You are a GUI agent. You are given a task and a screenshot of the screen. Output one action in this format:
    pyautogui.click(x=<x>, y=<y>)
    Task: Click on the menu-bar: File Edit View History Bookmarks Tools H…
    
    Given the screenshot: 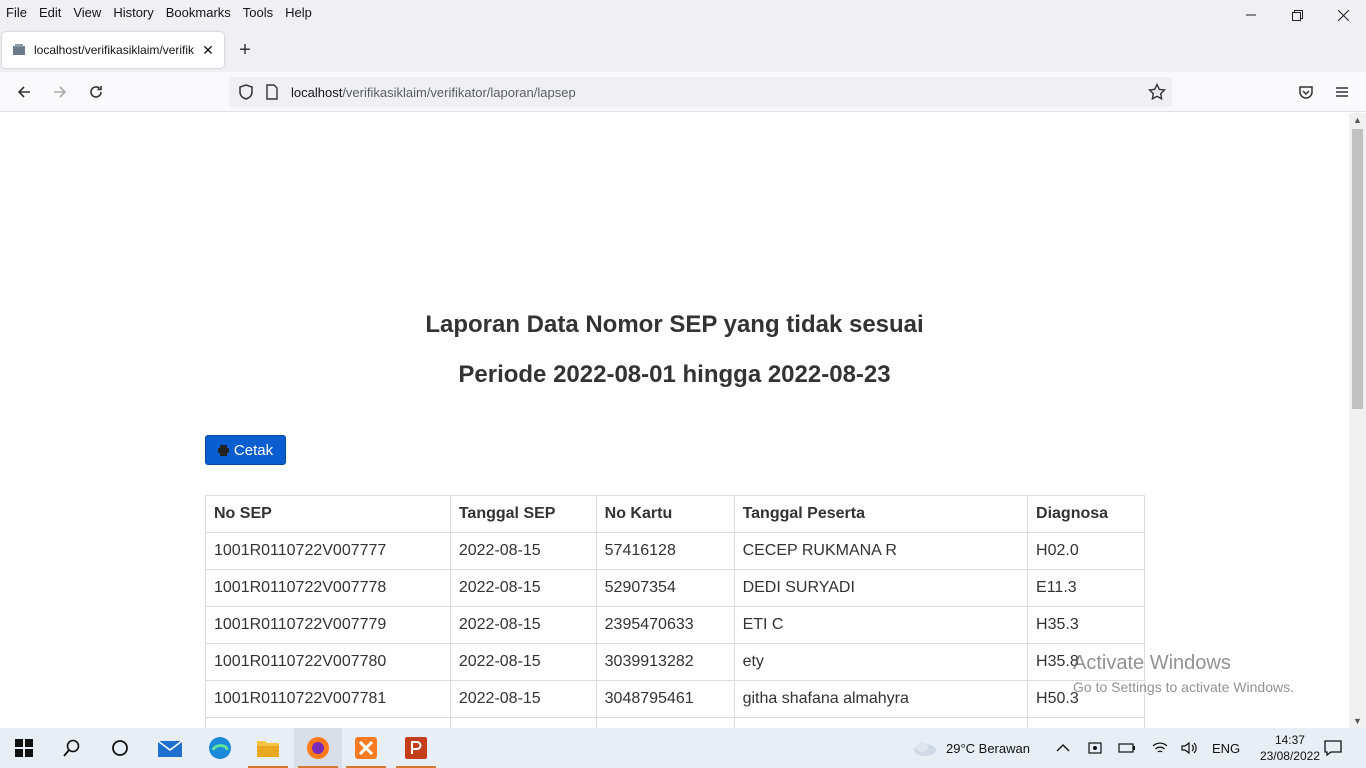 What is the action you would take?
    pyautogui.click(x=683, y=13)
    